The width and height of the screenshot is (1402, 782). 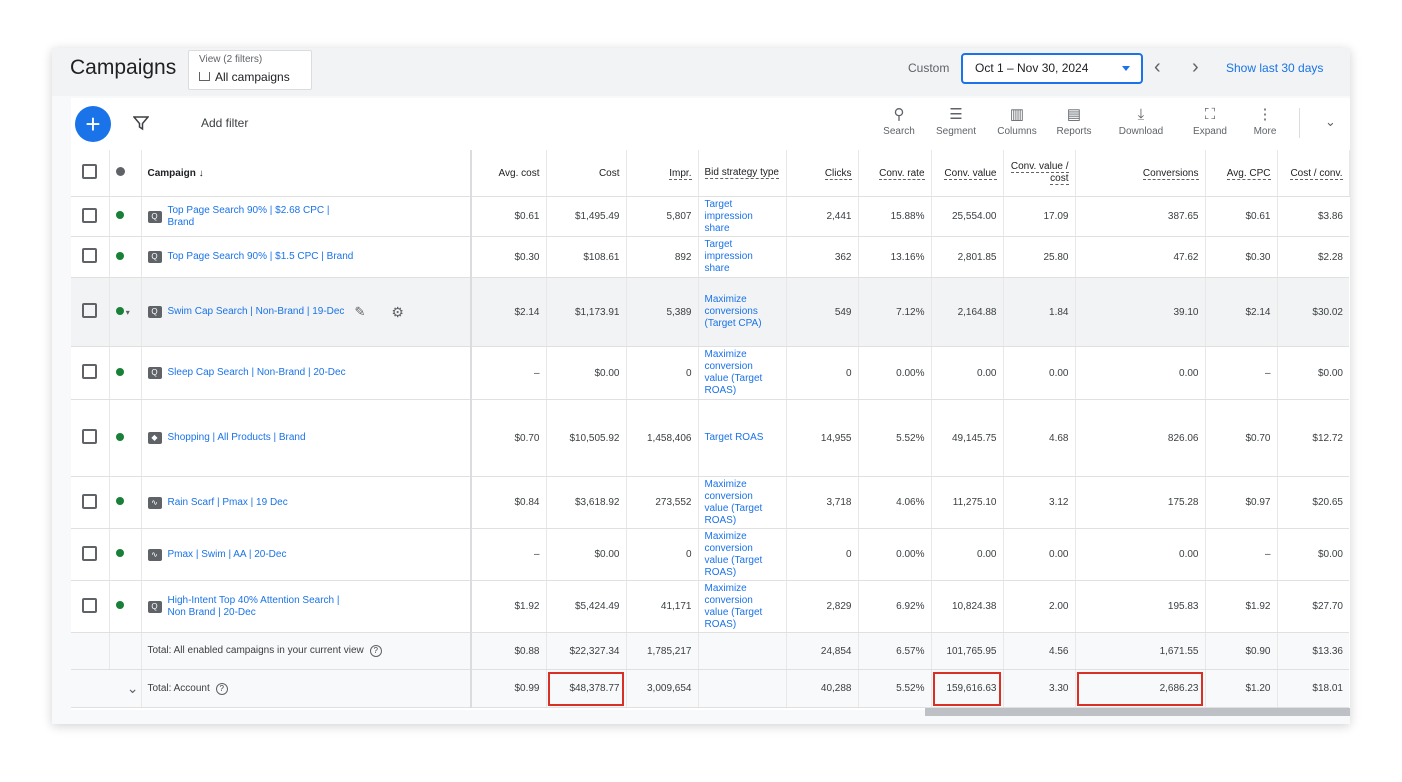 I want to click on select-all-checkbox, so click(x=90, y=171).